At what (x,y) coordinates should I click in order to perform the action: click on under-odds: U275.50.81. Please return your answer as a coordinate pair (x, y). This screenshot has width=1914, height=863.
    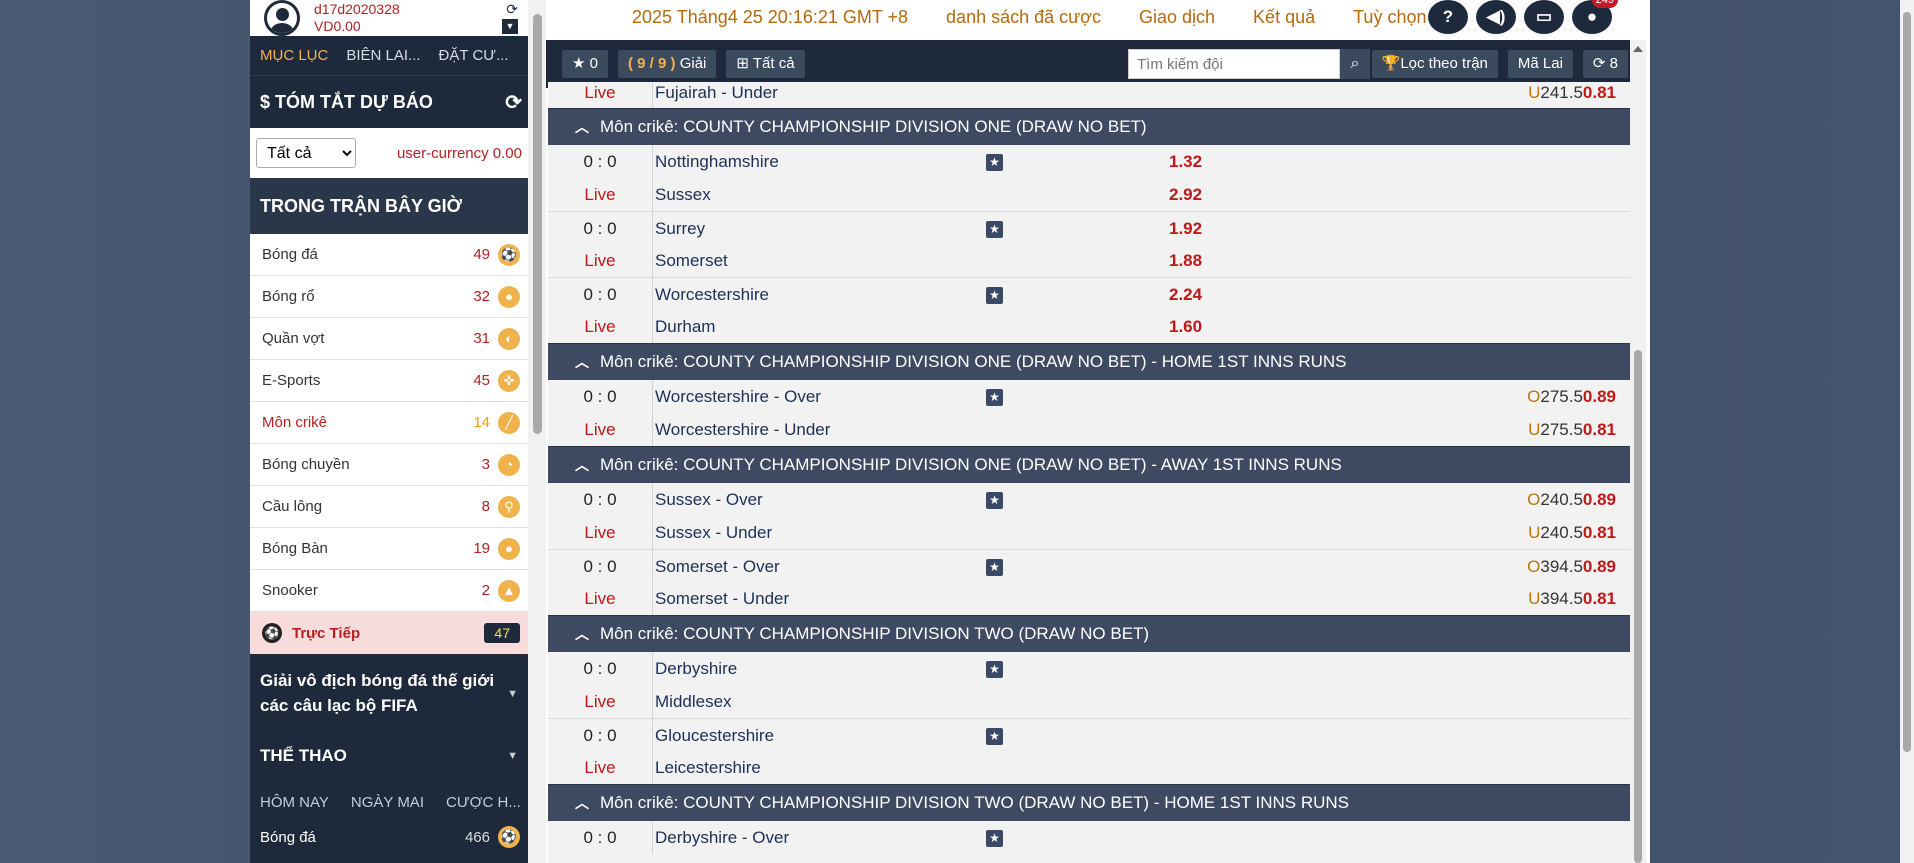
    Looking at the image, I should click on (1572, 430).